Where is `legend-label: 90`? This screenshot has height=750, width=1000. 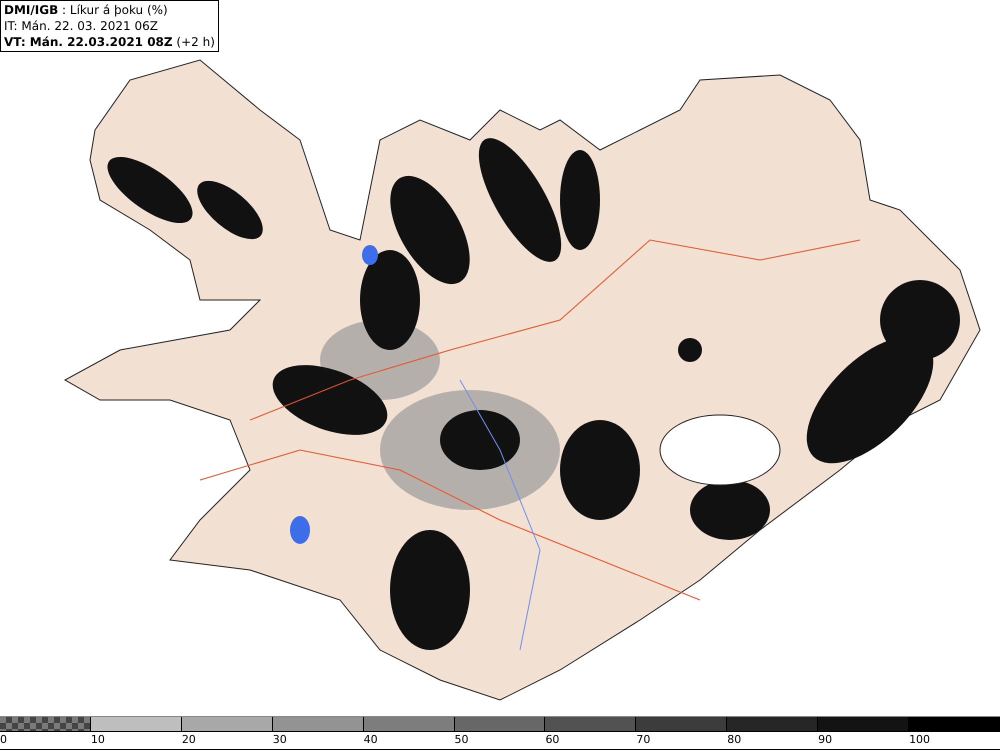 legend-label: 90 is located at coordinates (825, 740).